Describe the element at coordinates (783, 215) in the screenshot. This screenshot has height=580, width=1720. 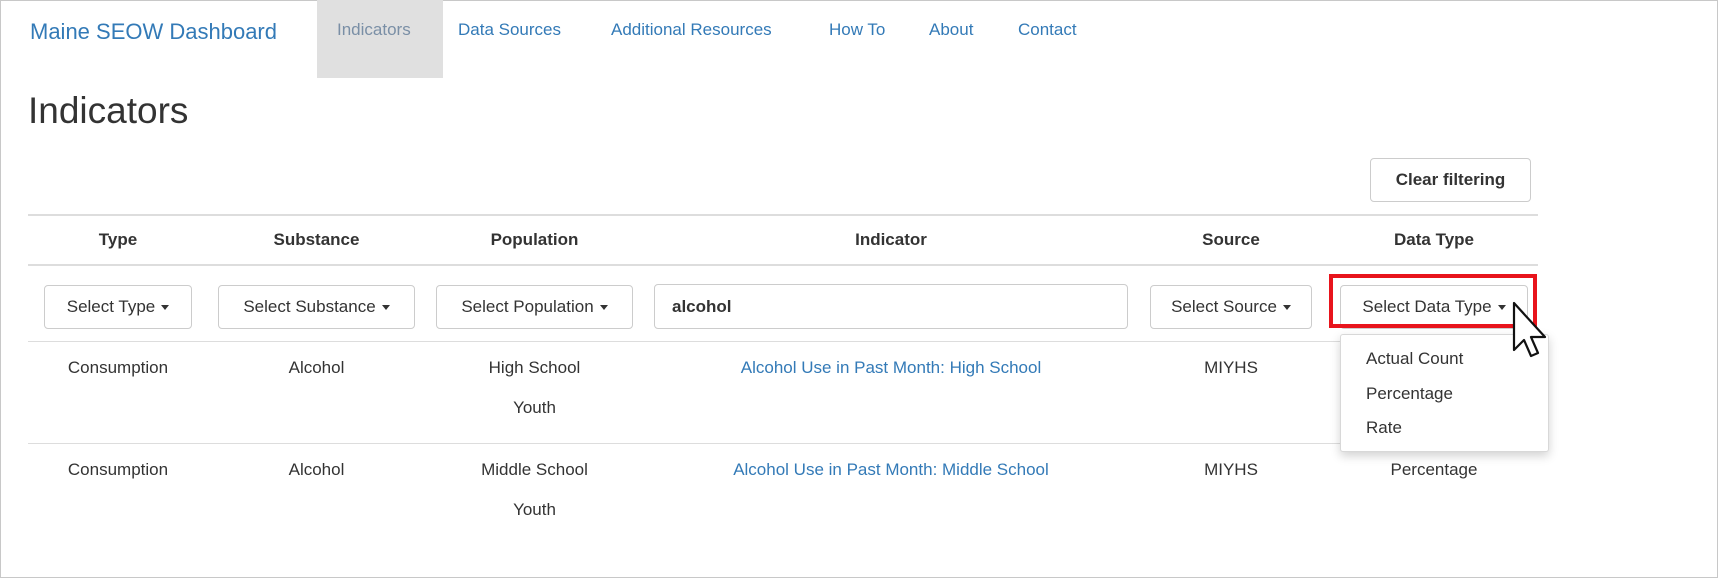
I see `table-top-rule` at that location.